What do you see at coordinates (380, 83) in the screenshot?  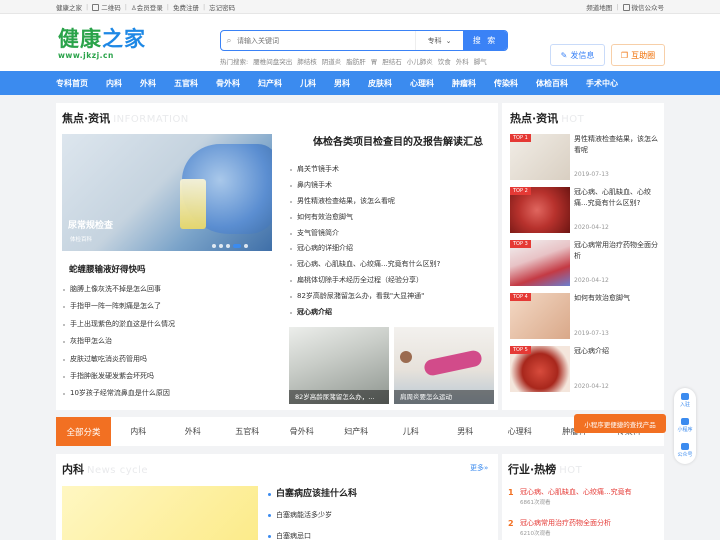 I see `nav-item: 皮肤科` at bounding box center [380, 83].